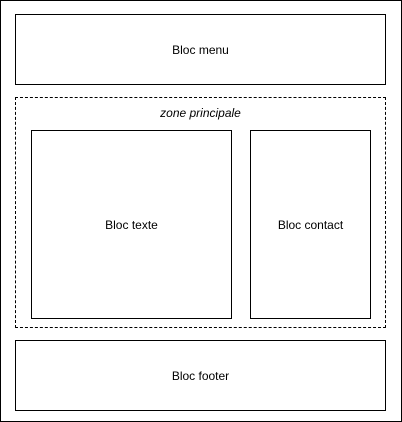  Describe the element at coordinates (200, 113) in the screenshot. I see `main-zone-title: zone principale` at that location.